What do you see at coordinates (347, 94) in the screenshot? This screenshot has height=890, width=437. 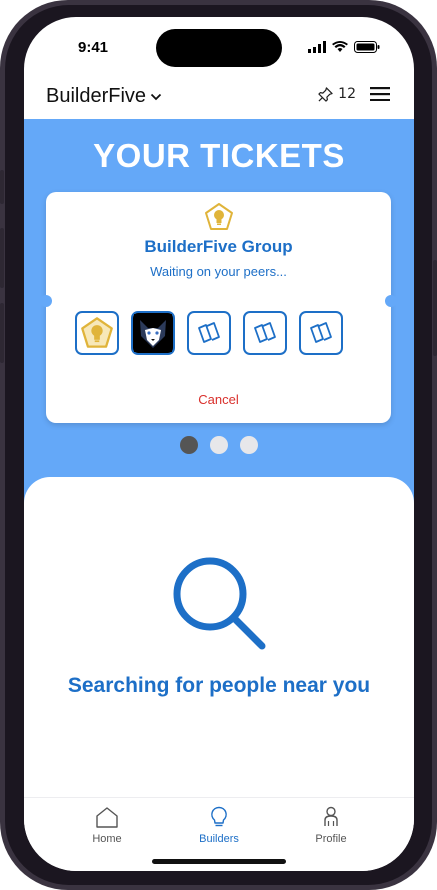 I see `pin-count: 12` at bounding box center [347, 94].